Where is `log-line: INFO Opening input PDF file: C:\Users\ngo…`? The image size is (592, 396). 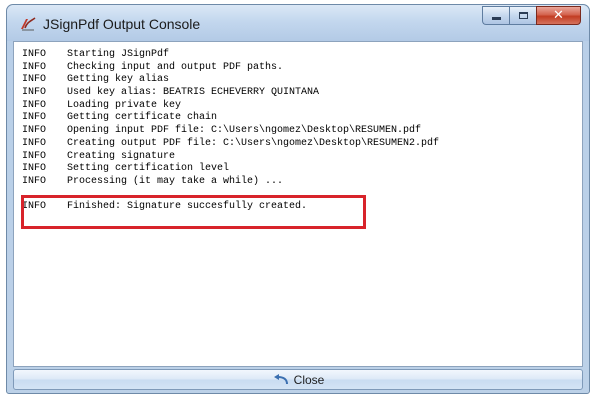 log-line: INFO Opening input PDF file: C:\Users\ngo… is located at coordinates (230, 131).